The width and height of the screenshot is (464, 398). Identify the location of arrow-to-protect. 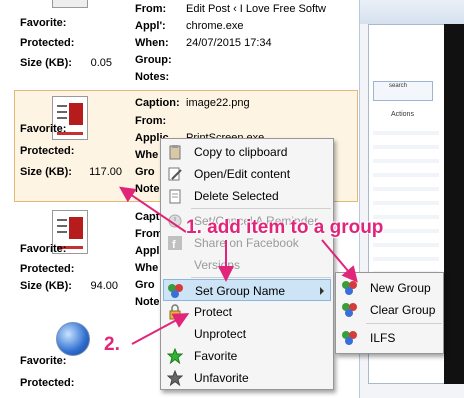
(160, 329).